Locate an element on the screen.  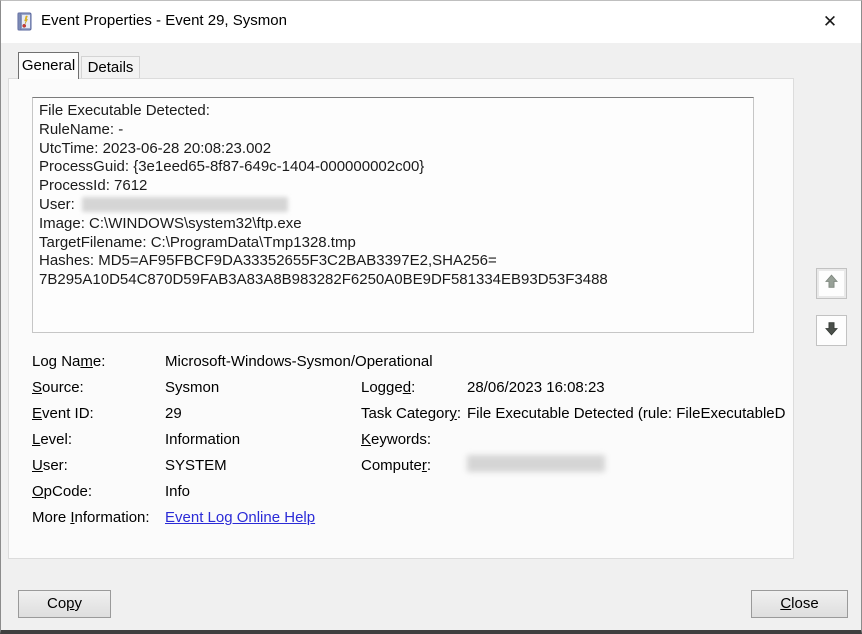
field-label-keywords: Keywords: is located at coordinates (396, 439).